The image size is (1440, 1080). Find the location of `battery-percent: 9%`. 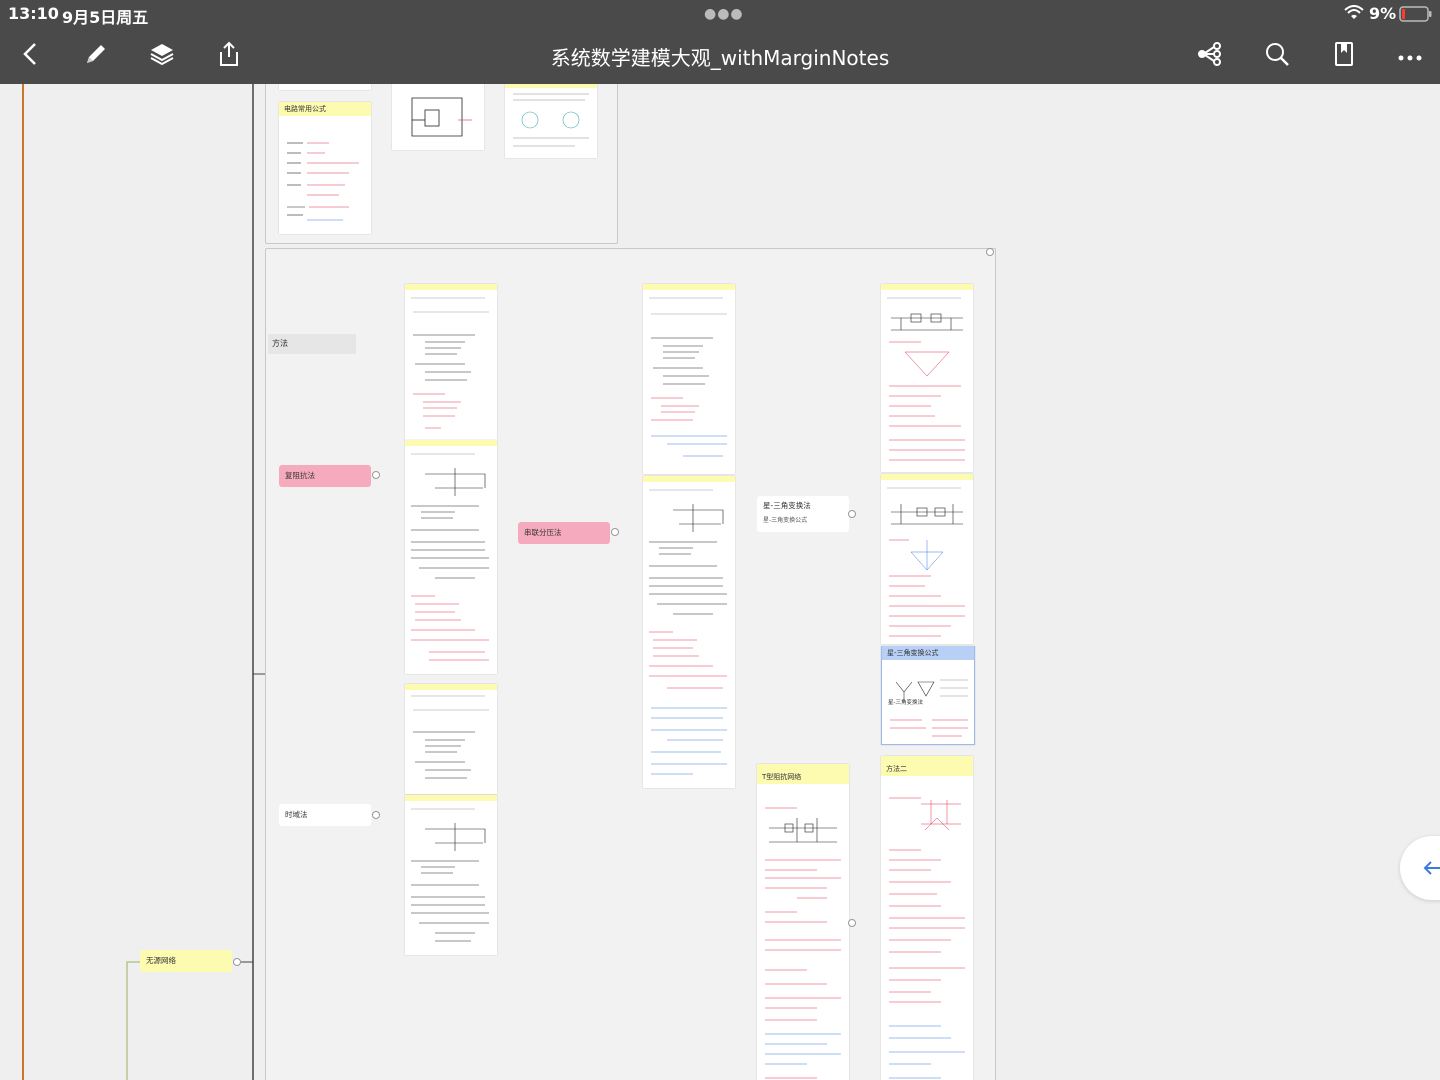

battery-percent: 9% is located at coordinates (1383, 13).